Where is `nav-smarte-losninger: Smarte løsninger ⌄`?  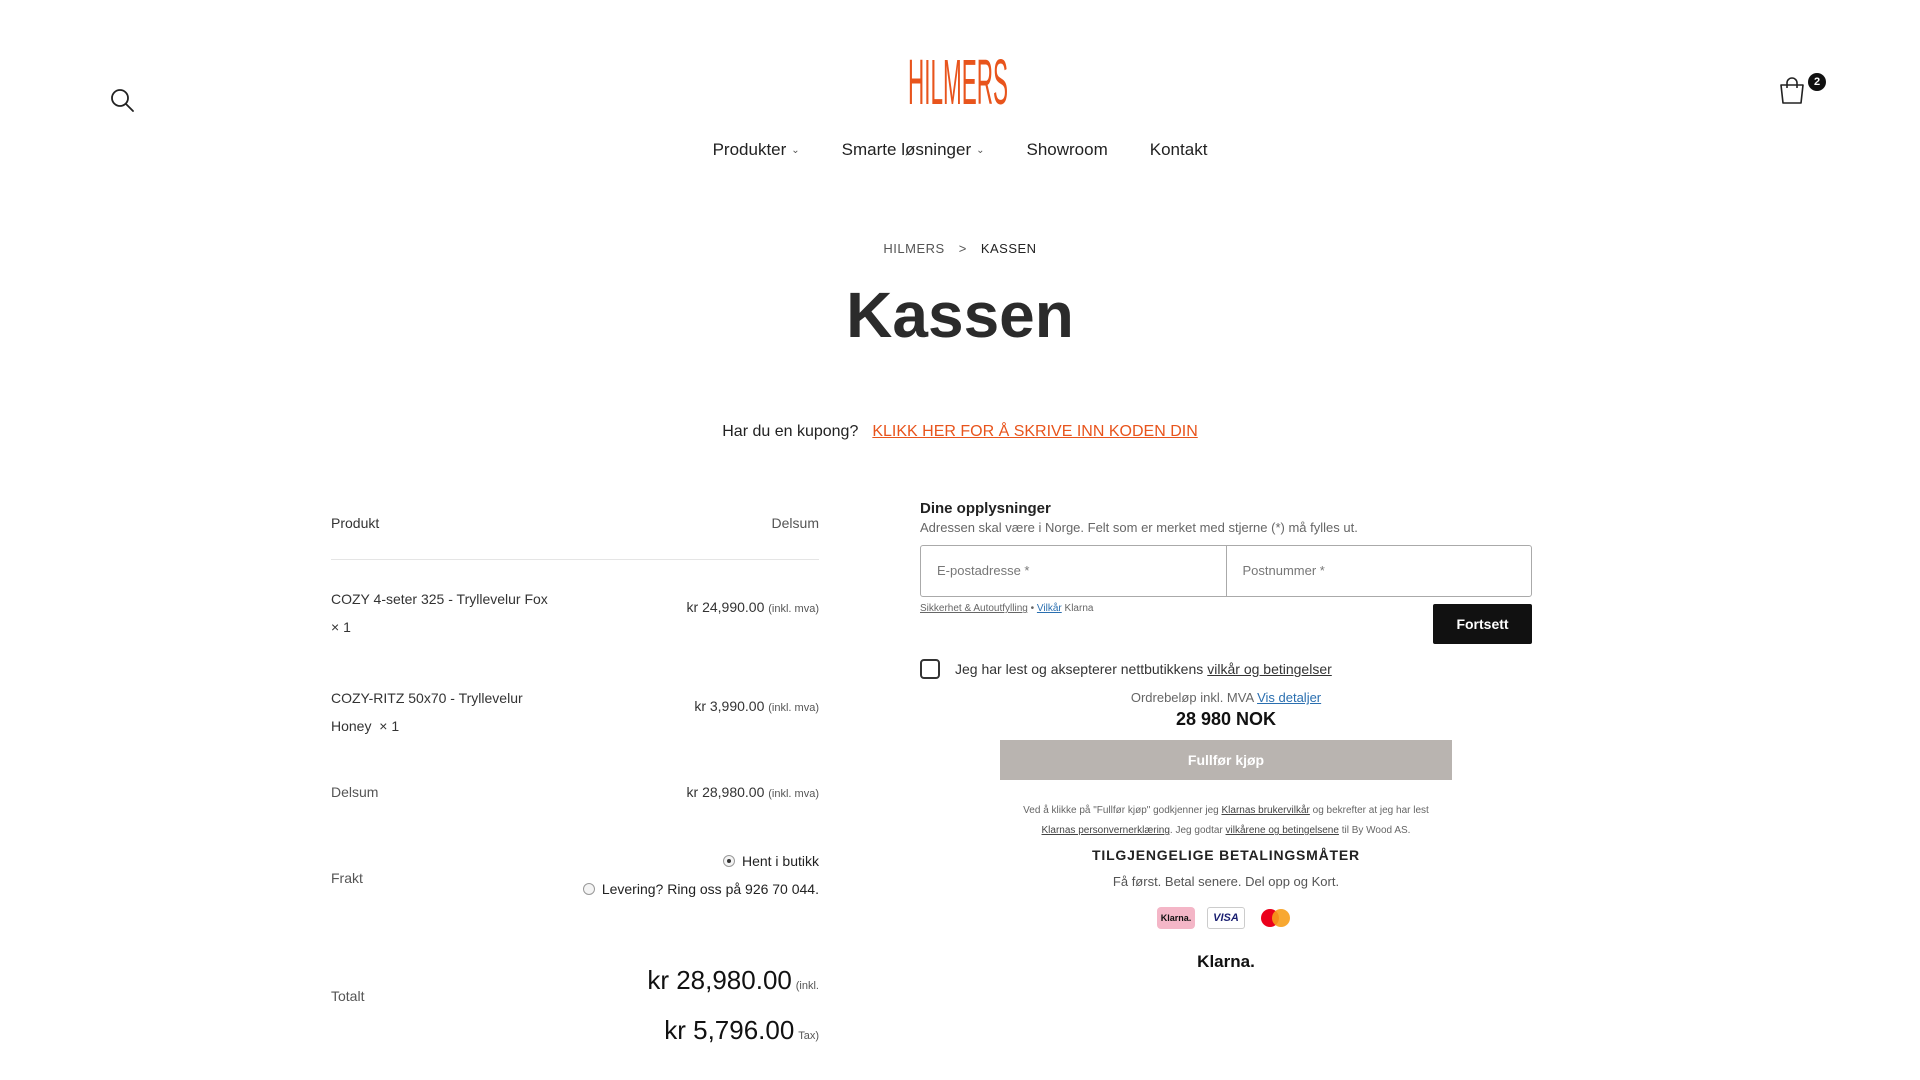 nav-smarte-losninger: Smarte løsninger ⌄ is located at coordinates (913, 150).